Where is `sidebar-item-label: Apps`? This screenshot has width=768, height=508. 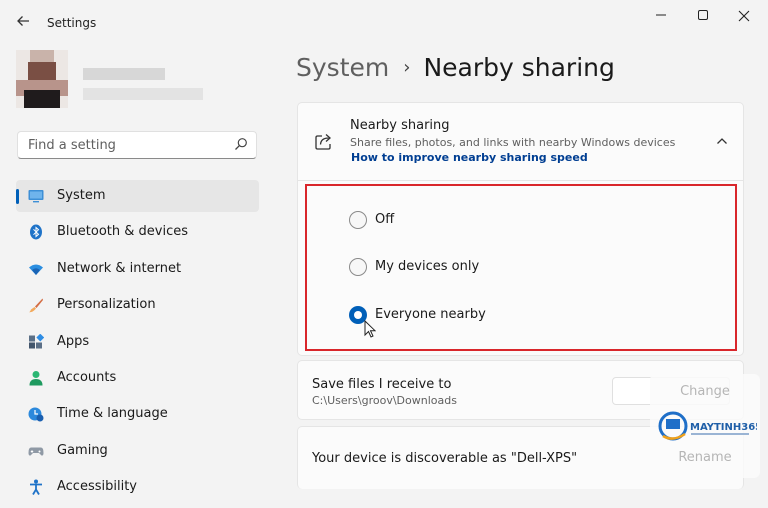 sidebar-item-label: Apps is located at coordinates (73, 341).